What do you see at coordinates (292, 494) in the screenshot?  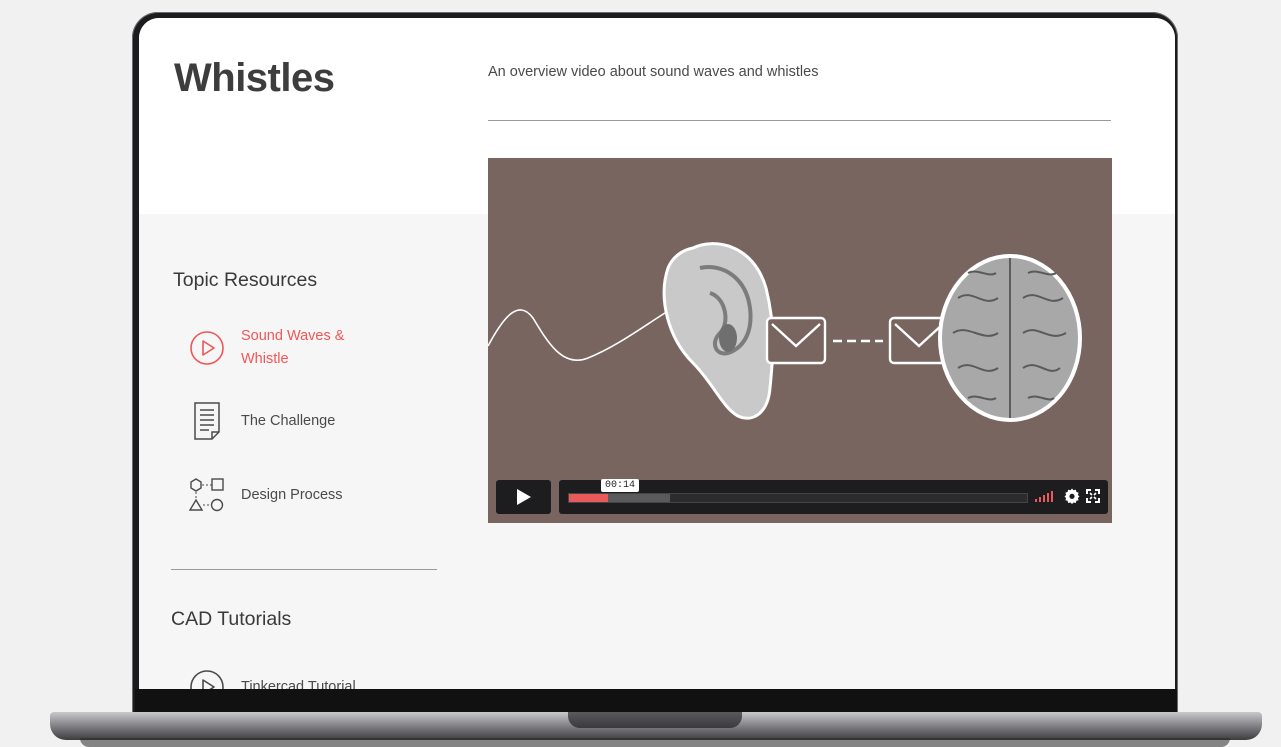 I see `resource-label: Design Process` at bounding box center [292, 494].